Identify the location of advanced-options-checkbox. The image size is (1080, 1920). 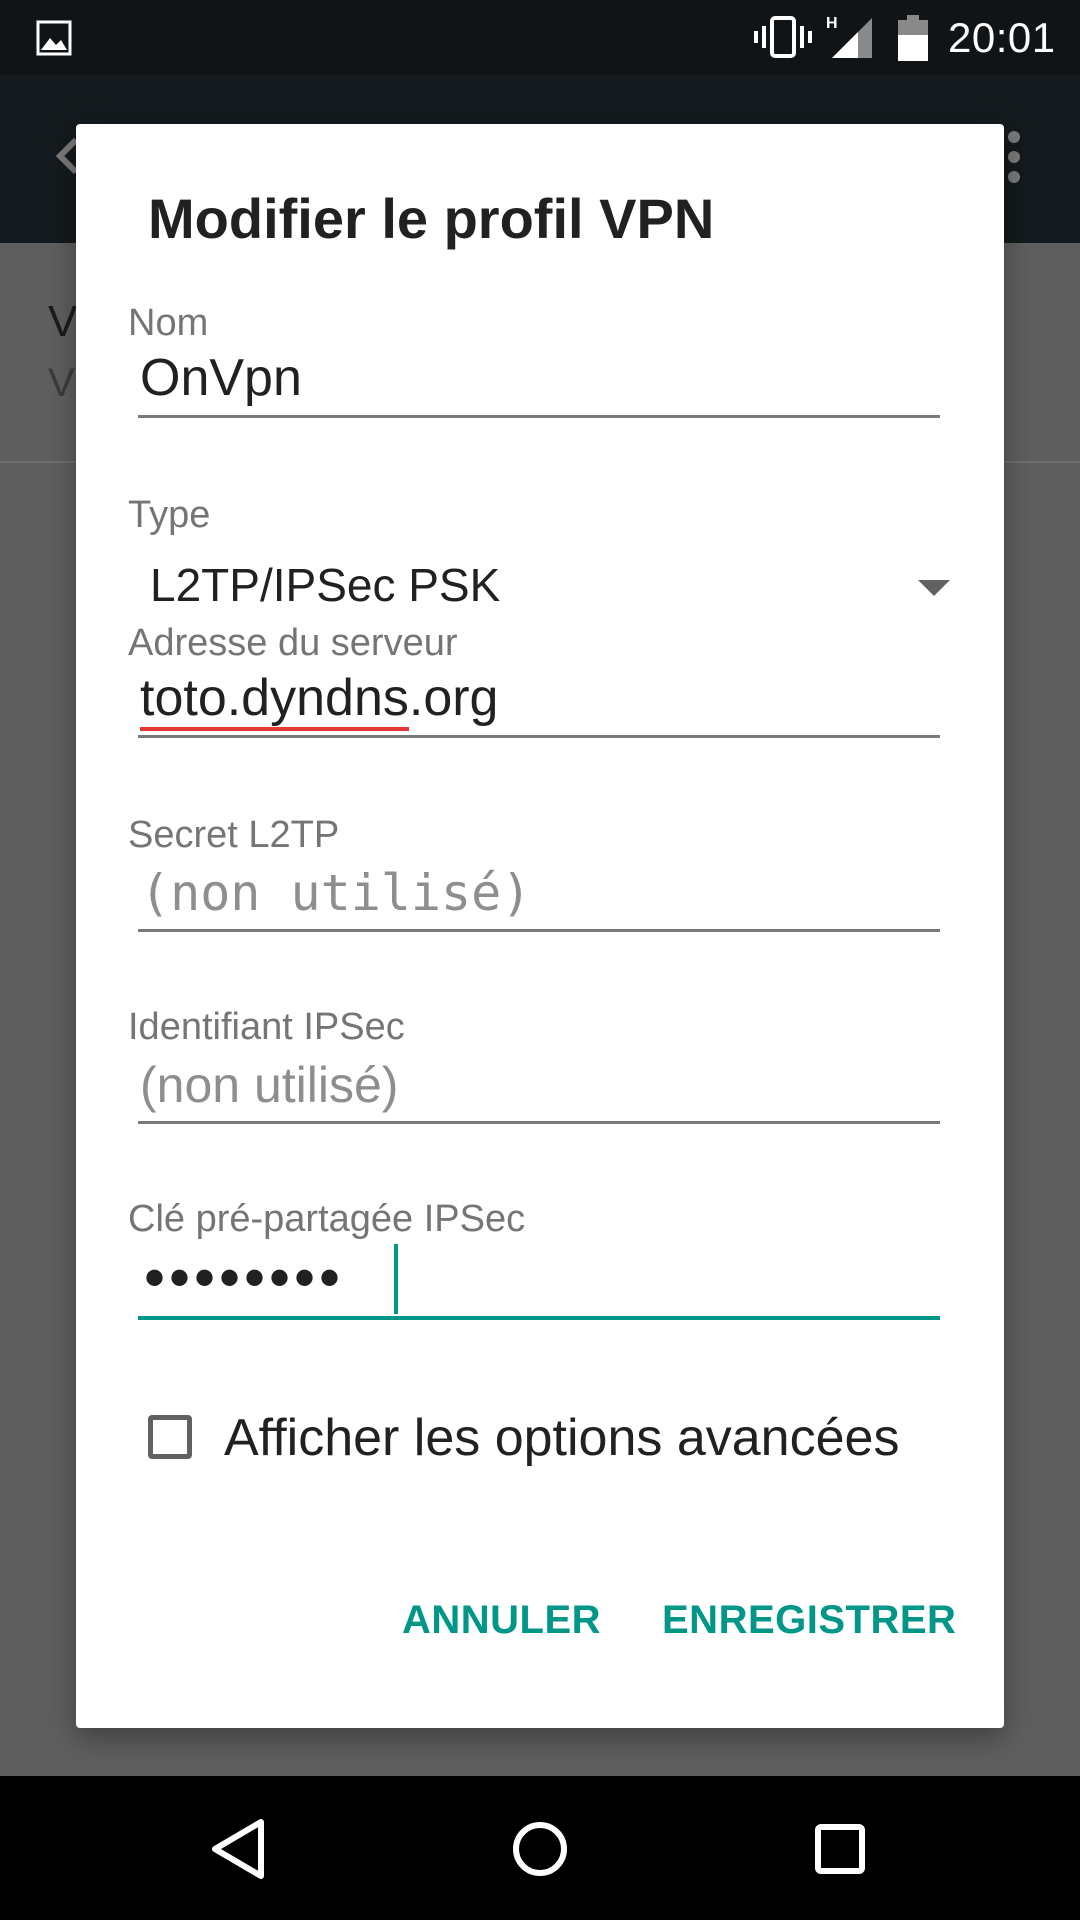
(170, 1437).